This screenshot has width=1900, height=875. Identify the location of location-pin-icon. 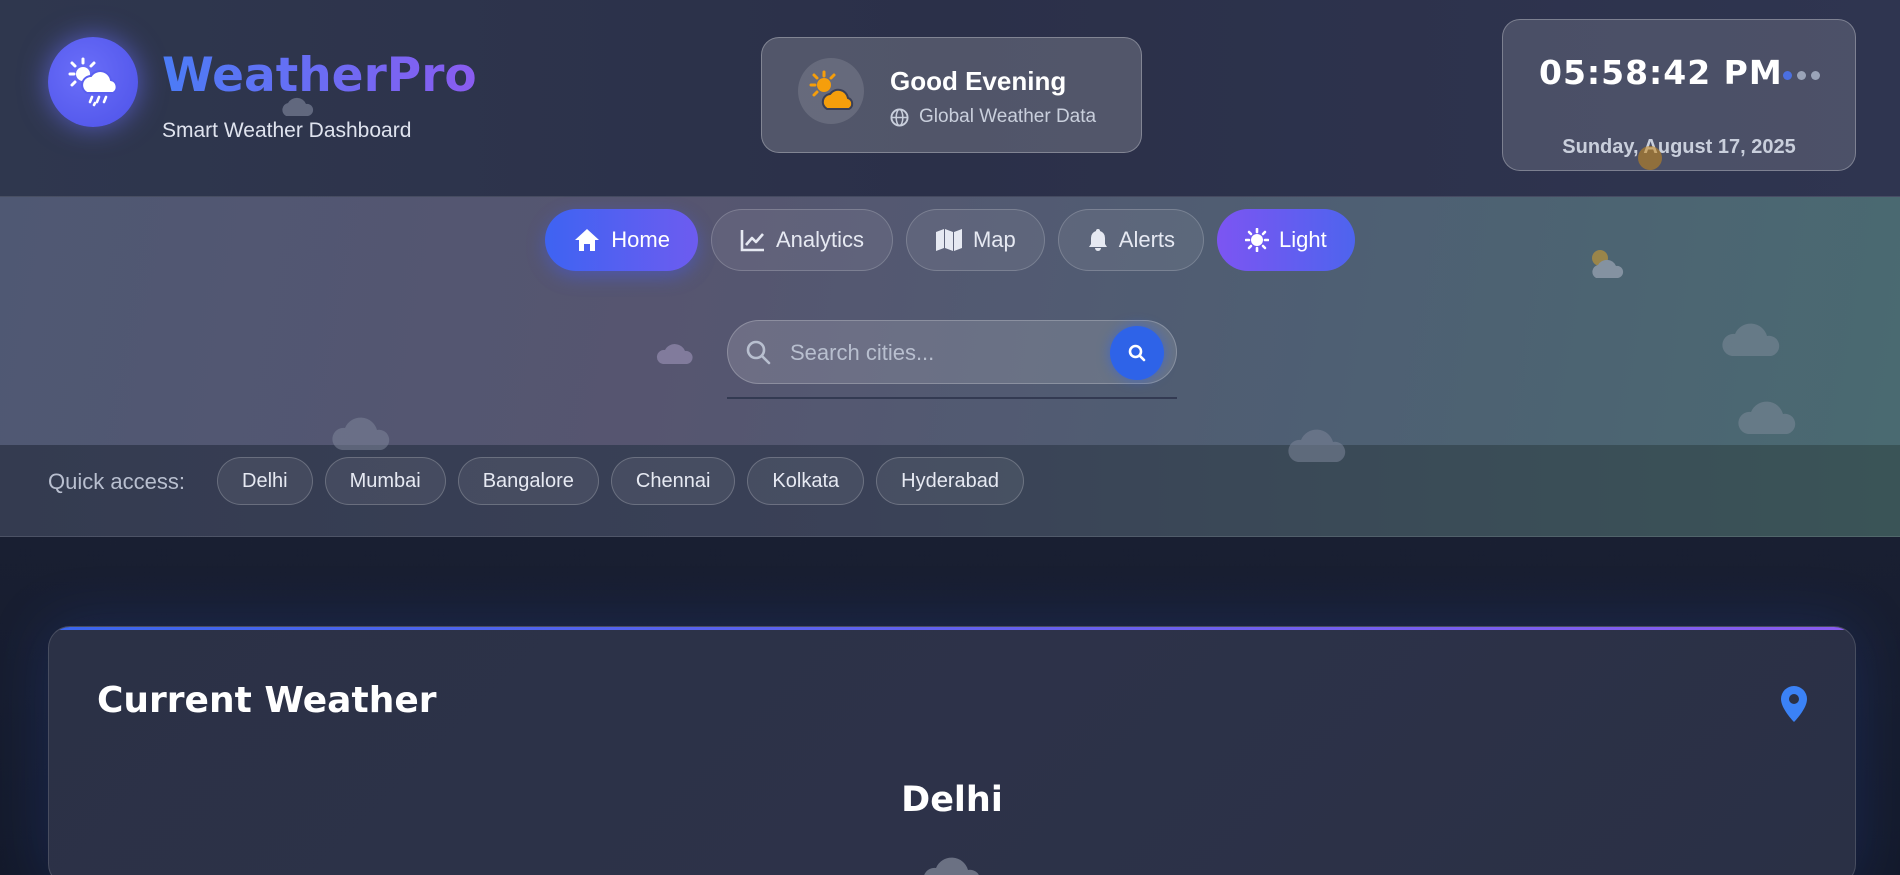
(1794, 704).